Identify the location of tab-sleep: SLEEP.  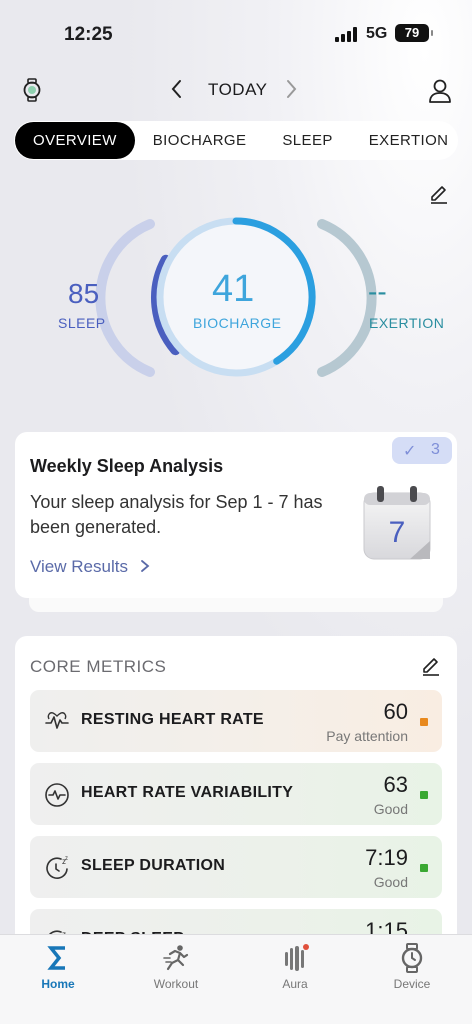
(307, 140).